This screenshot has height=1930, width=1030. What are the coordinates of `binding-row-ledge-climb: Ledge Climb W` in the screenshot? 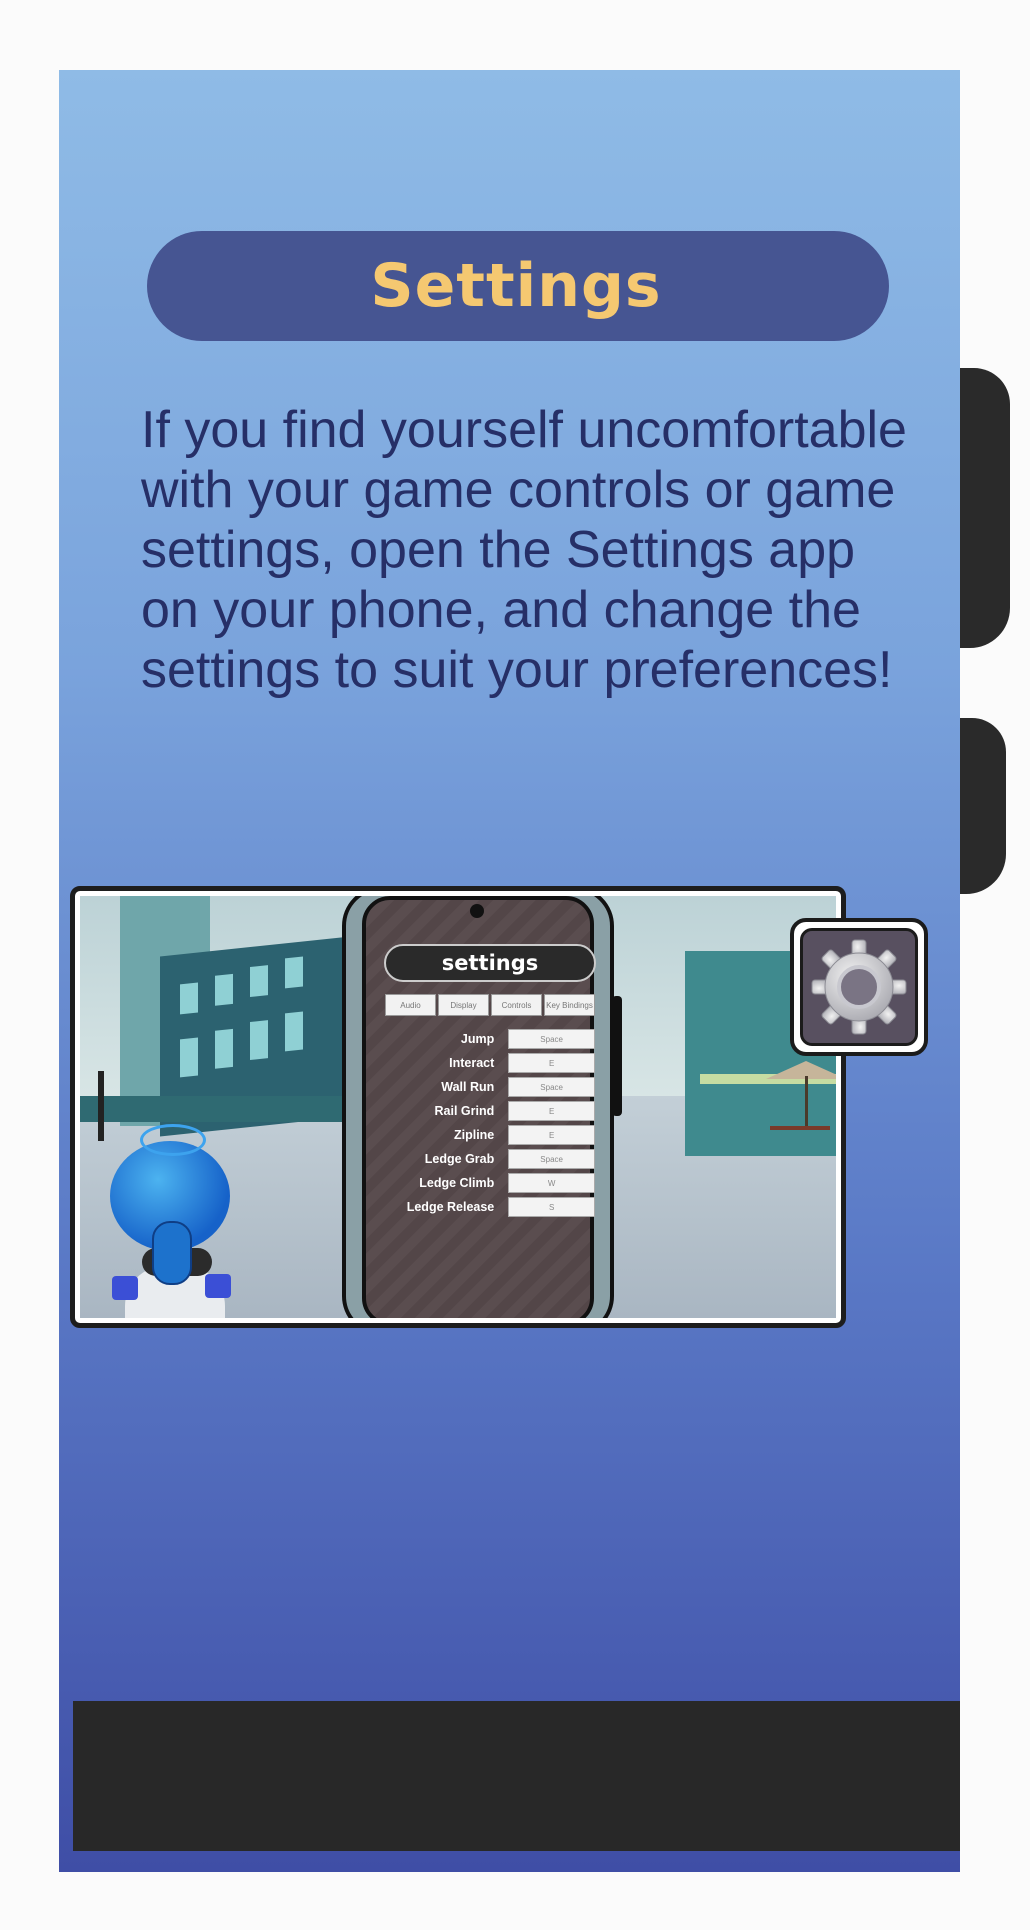 It's located at (487, 1183).